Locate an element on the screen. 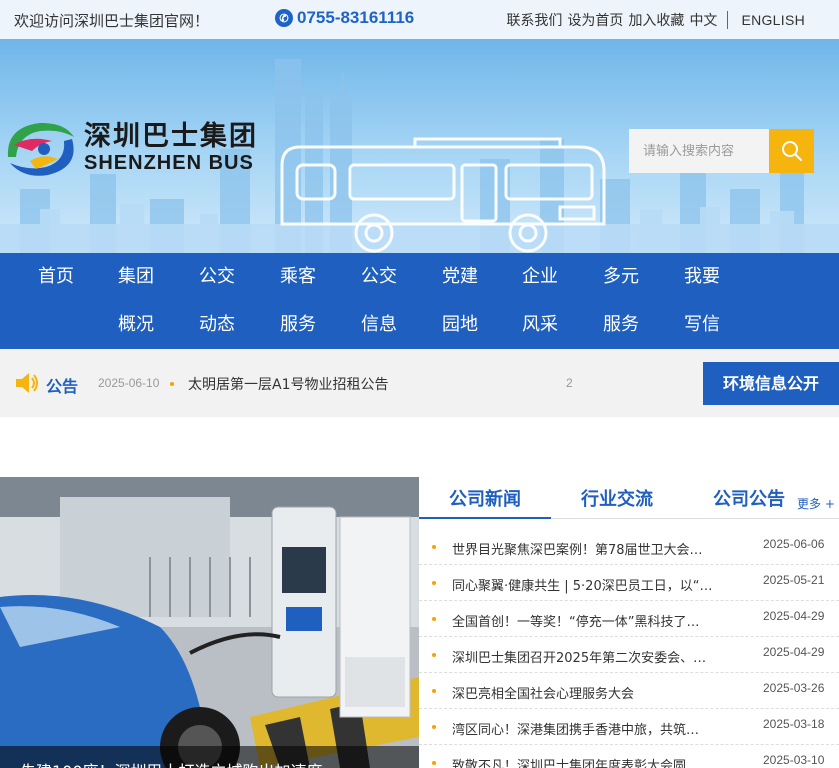 The width and height of the screenshot is (839, 768). news-date: 2025-06-06 is located at coordinates (794, 544).